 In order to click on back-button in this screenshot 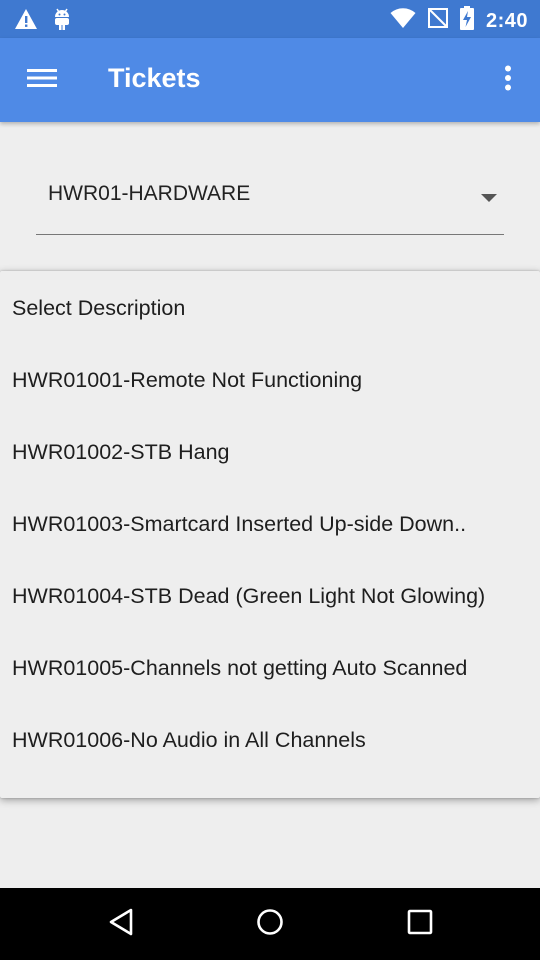, I will do `click(121, 924)`.